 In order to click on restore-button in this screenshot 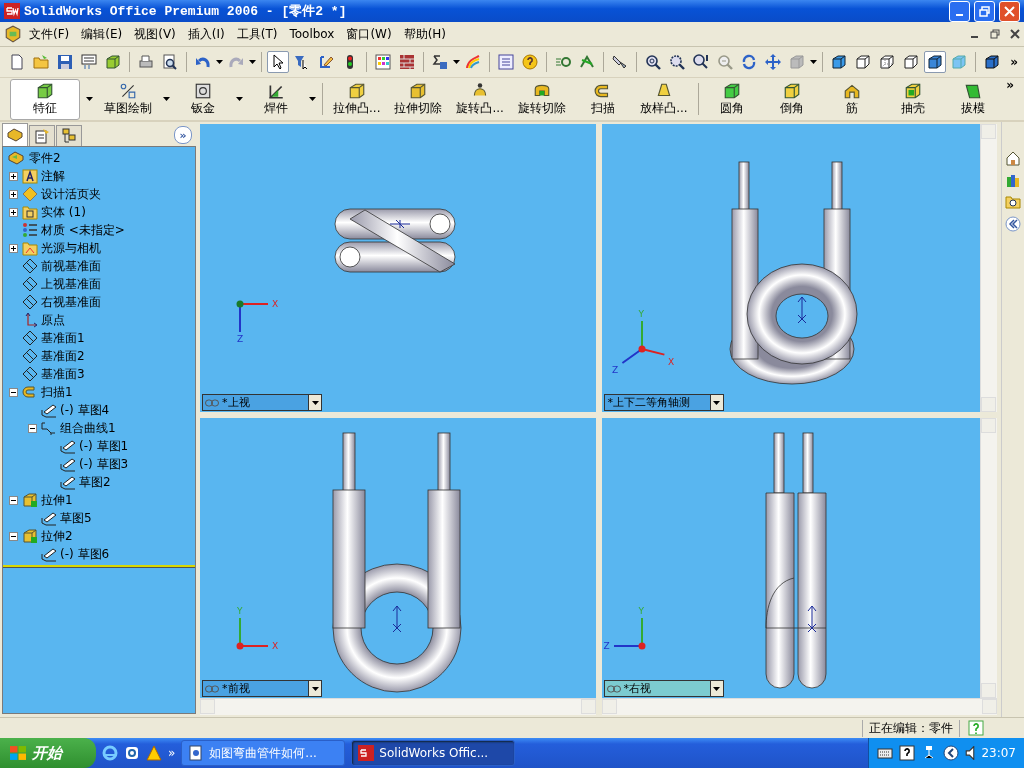, I will do `click(984, 11)`.